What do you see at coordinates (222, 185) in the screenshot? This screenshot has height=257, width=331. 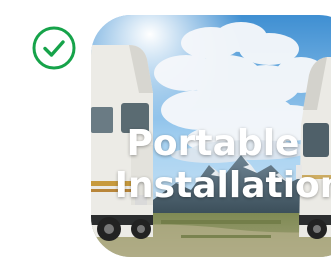 I see `card-title-line2: Installation` at bounding box center [222, 185].